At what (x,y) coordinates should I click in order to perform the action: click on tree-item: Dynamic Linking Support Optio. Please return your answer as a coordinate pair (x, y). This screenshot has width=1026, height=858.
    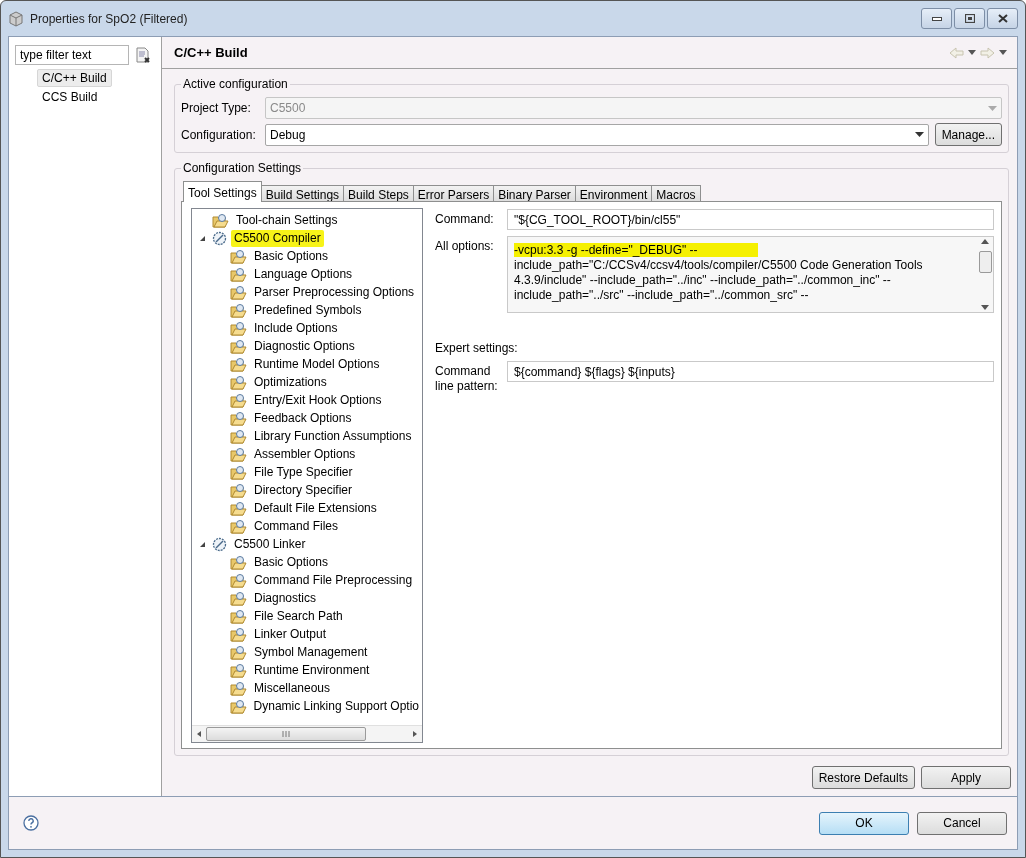
    Looking at the image, I should click on (336, 706).